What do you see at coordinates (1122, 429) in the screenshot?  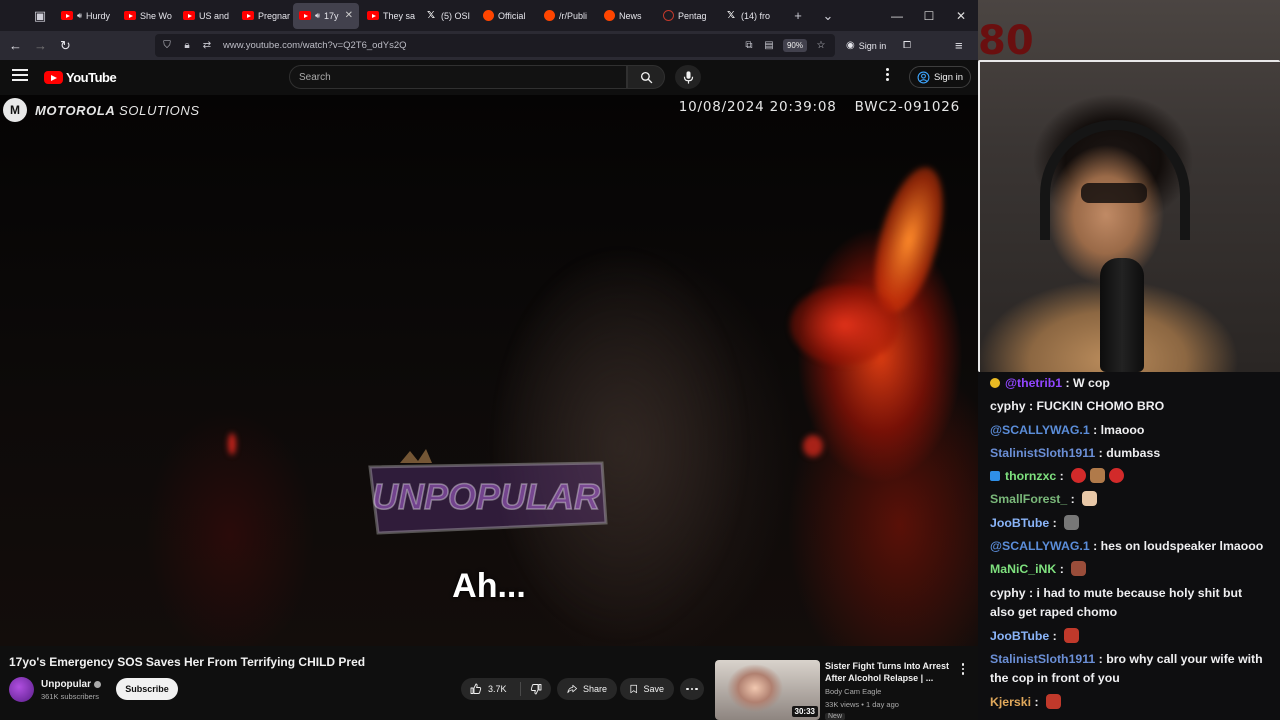 I see `chat-text: lmaooo` at bounding box center [1122, 429].